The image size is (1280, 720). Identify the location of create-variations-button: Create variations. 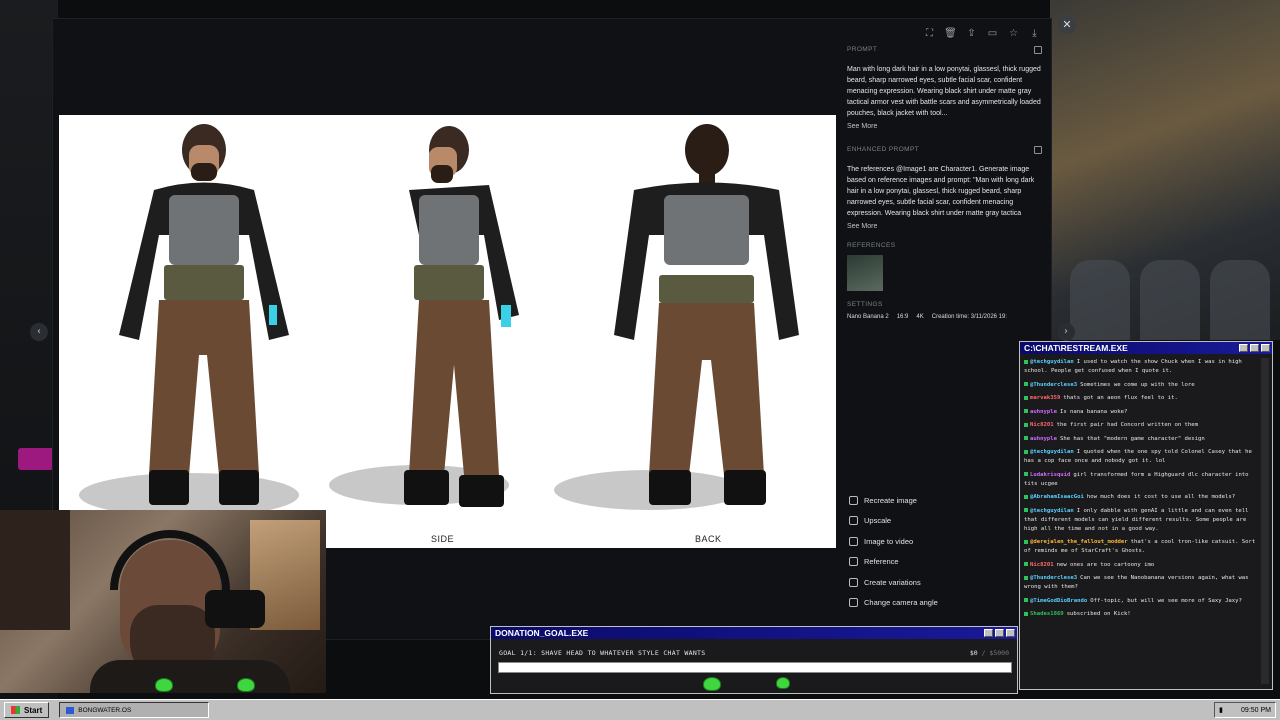
(944, 582).